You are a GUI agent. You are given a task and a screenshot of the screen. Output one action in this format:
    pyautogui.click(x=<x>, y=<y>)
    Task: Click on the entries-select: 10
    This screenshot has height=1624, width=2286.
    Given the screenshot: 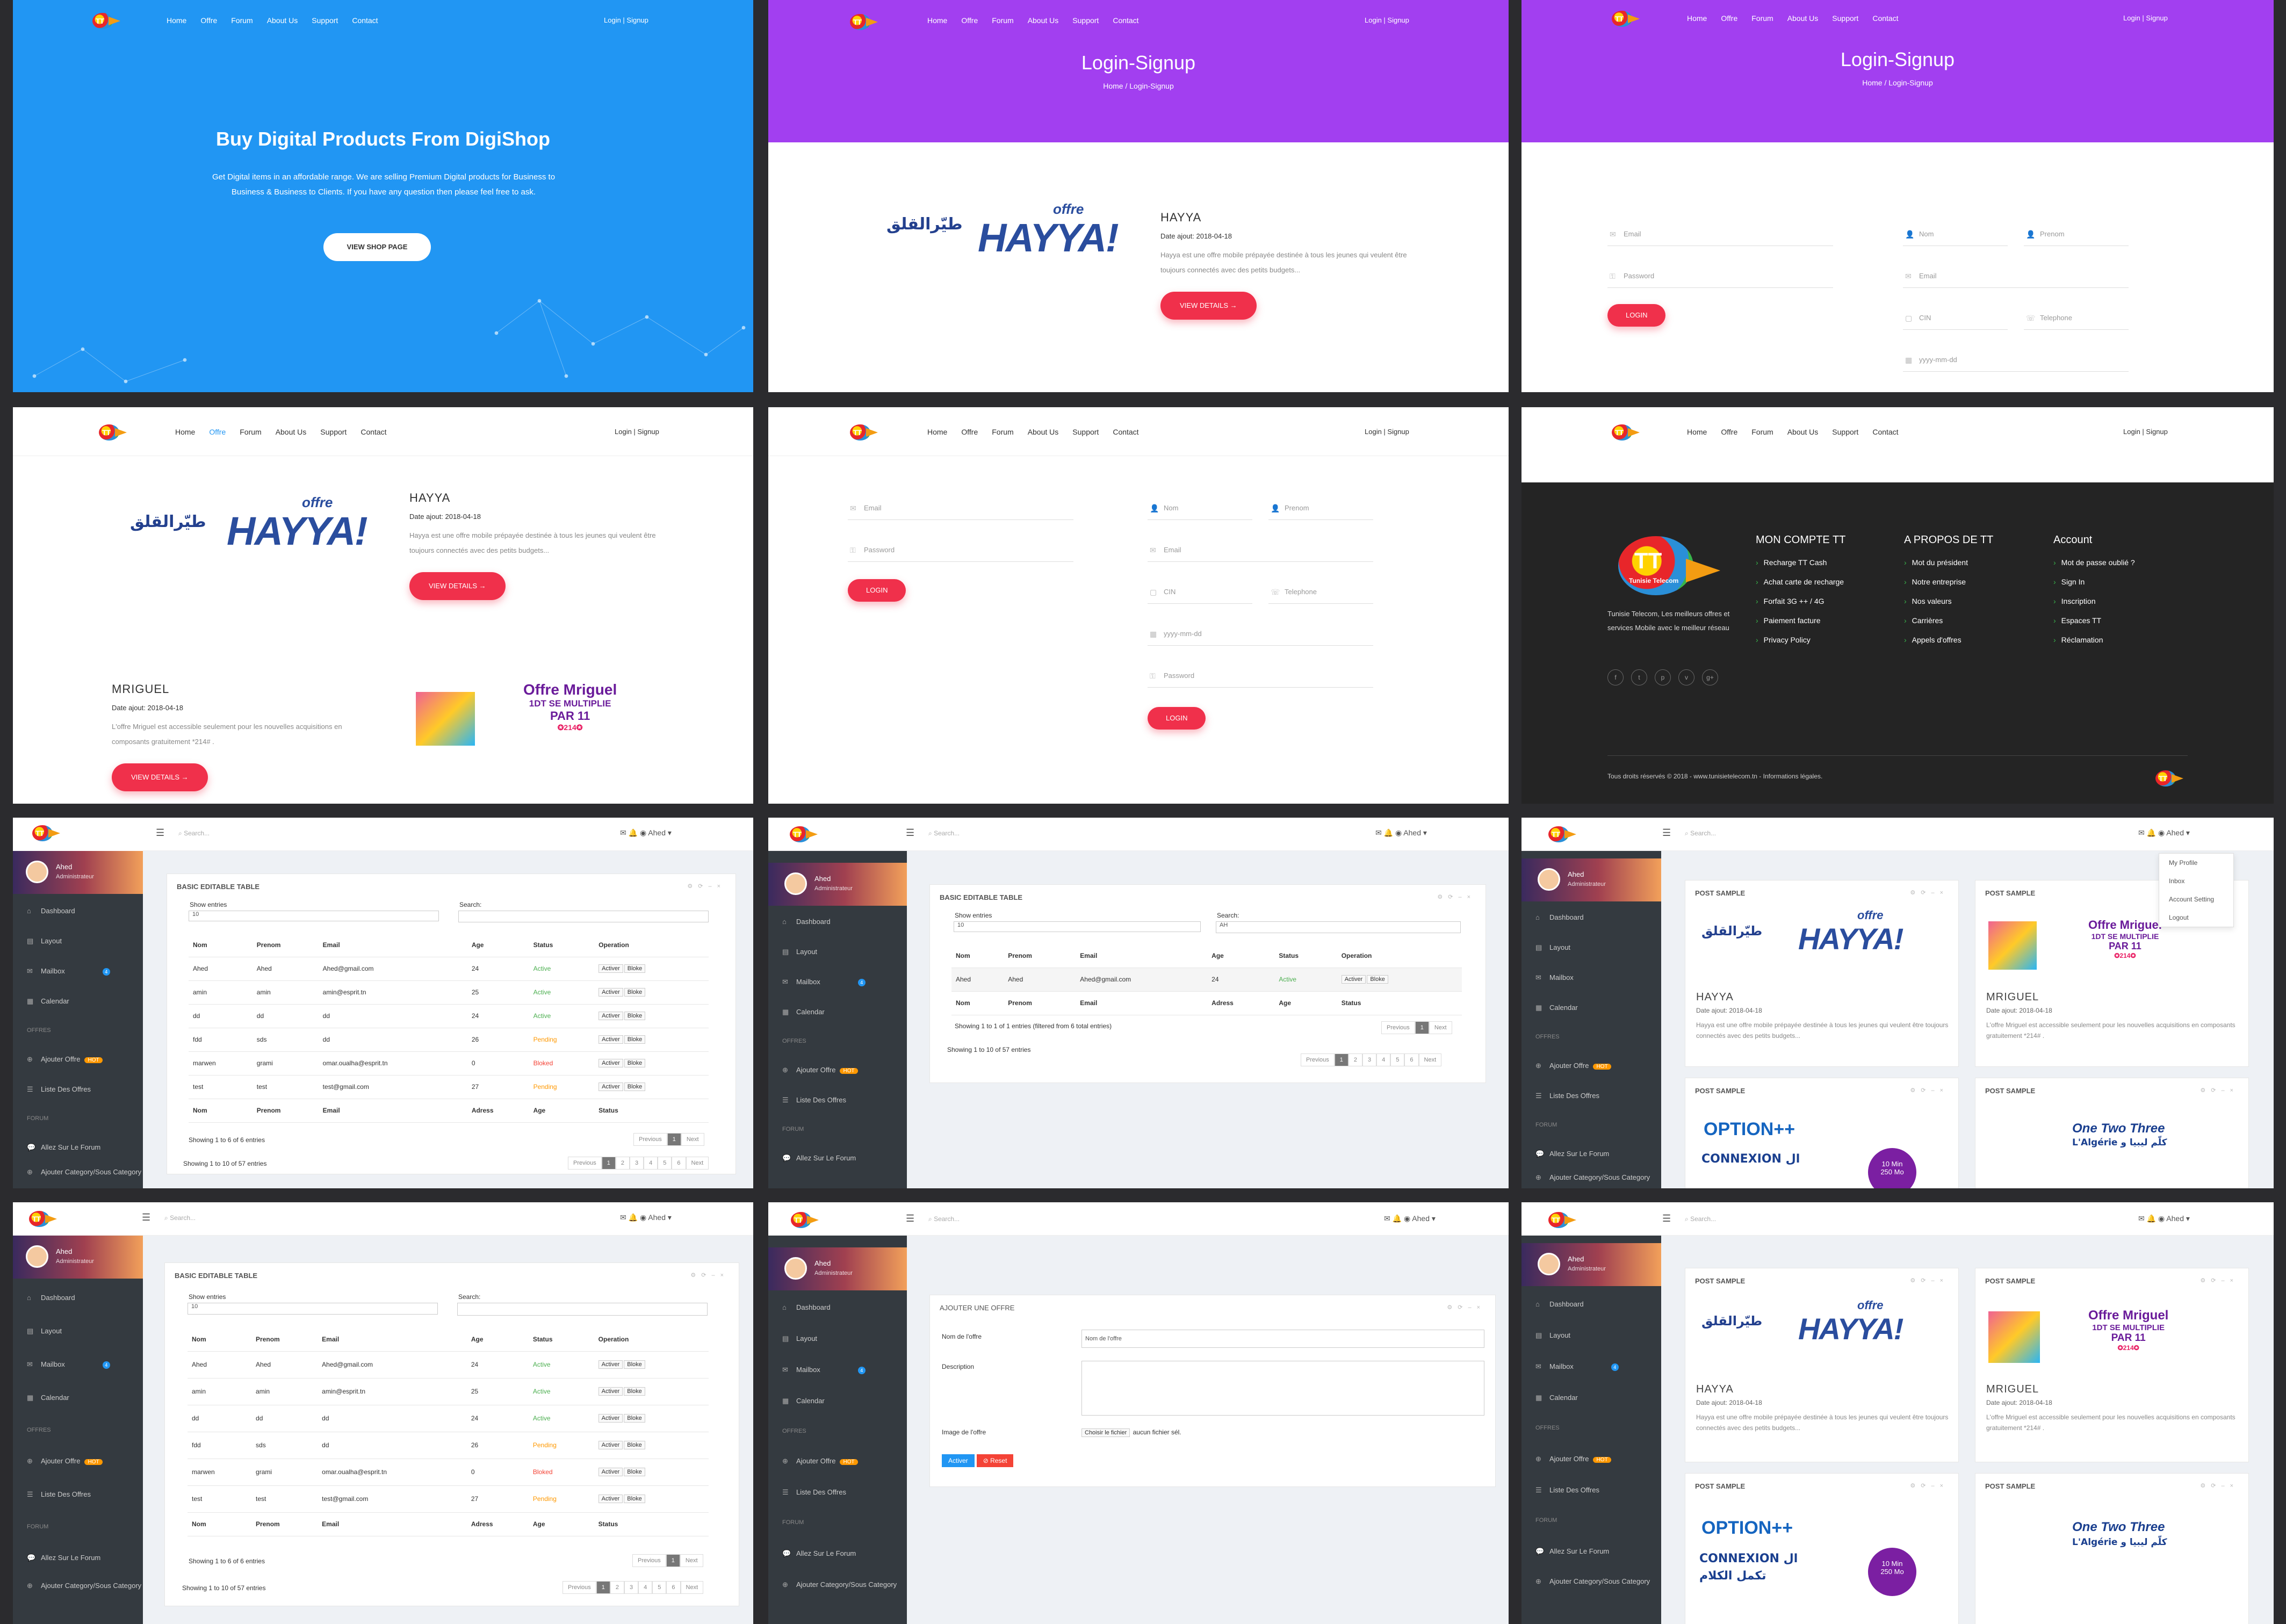 What is the action you would take?
    pyautogui.click(x=313, y=1309)
    